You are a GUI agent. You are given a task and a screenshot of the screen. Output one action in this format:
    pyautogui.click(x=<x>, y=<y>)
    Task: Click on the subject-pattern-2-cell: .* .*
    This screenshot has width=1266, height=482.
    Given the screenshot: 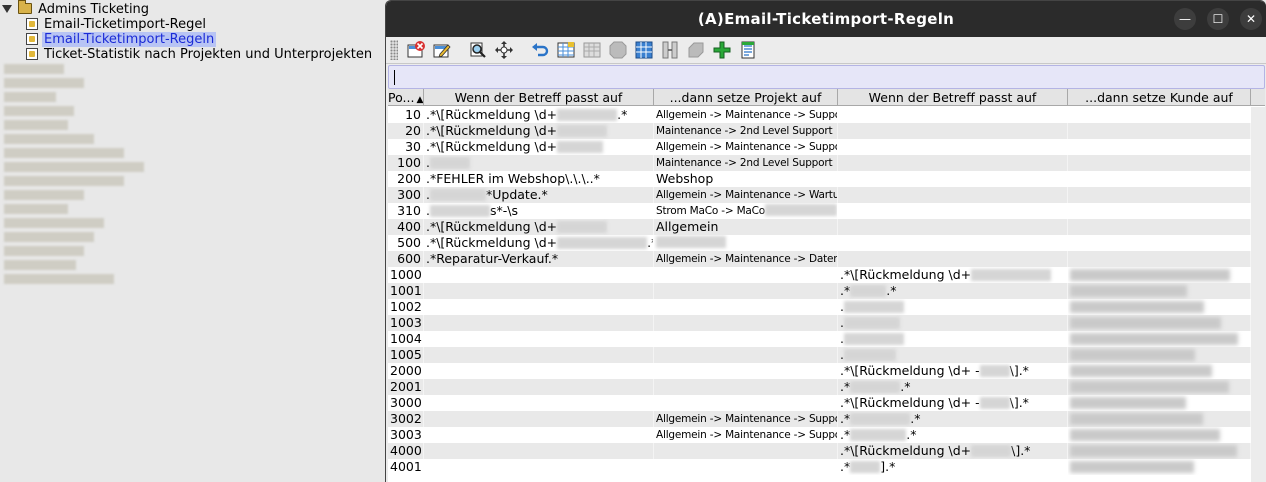 What is the action you would take?
    pyautogui.click(x=953, y=387)
    